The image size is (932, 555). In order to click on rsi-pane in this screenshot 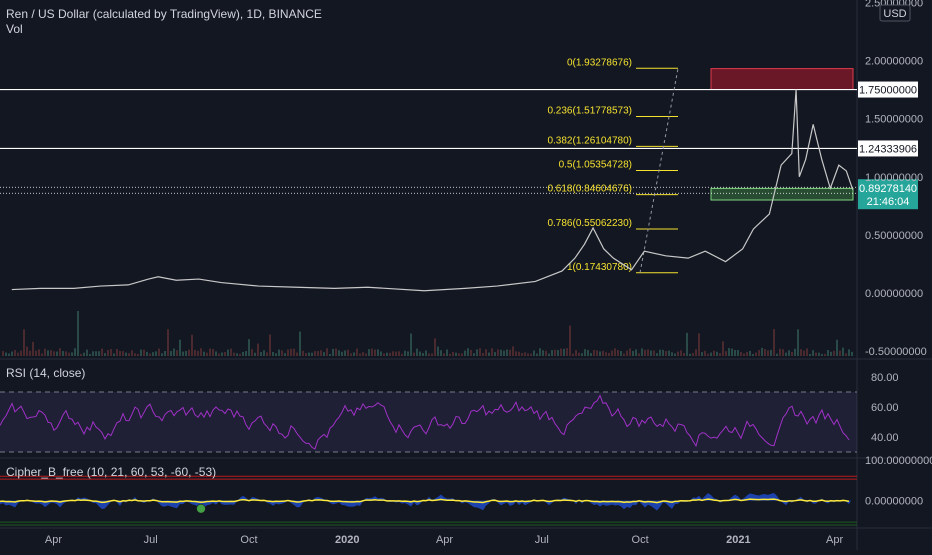, I will do `click(428, 422)`.